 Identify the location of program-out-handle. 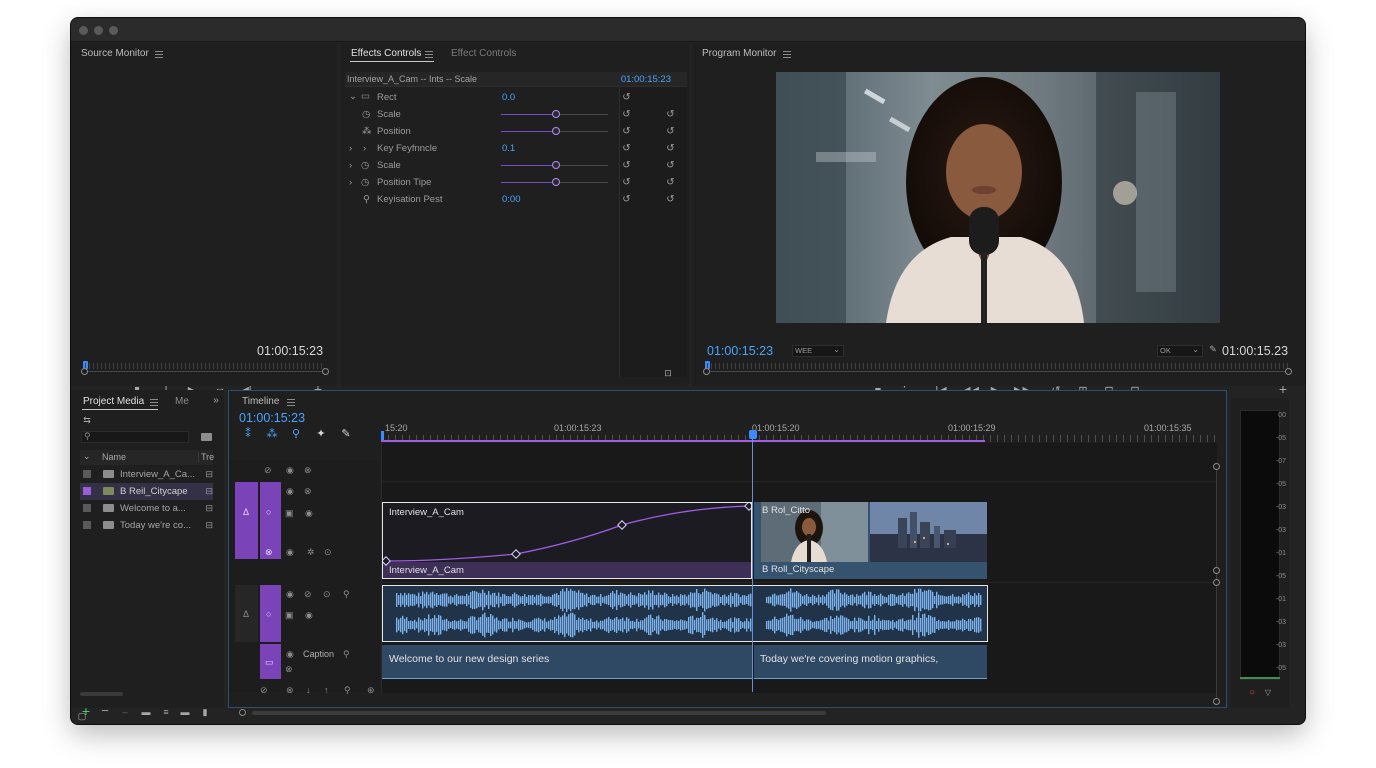
(1288, 371).